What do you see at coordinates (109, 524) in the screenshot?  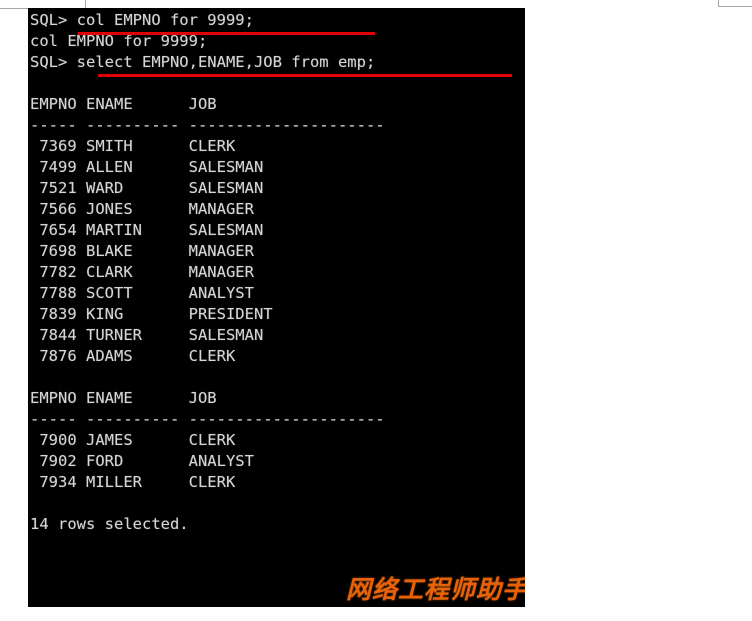 I see `terminal-line-row-count: 14 rows selected.` at bounding box center [109, 524].